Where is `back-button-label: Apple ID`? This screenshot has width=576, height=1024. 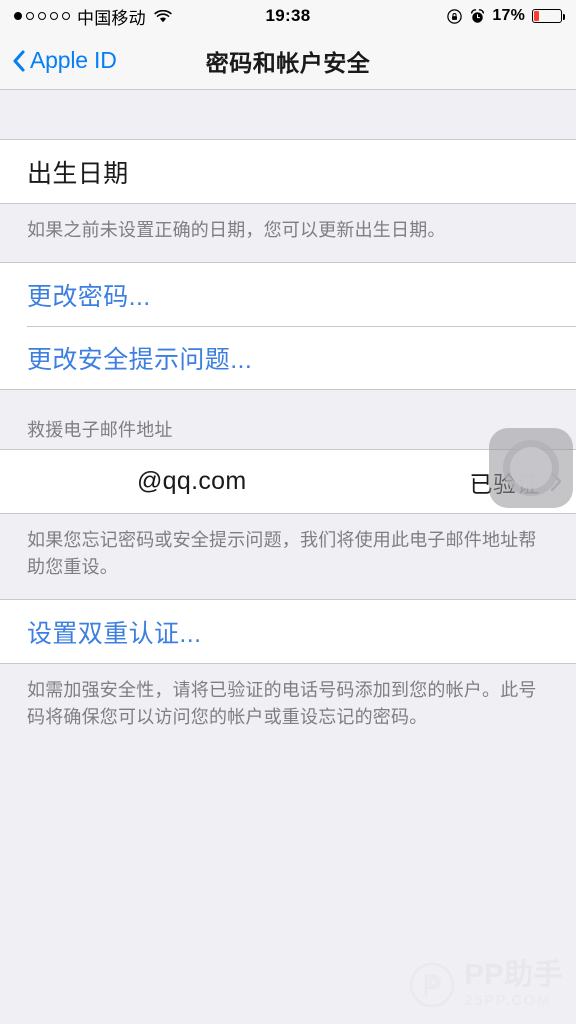 back-button-label: Apple ID is located at coordinates (73, 60).